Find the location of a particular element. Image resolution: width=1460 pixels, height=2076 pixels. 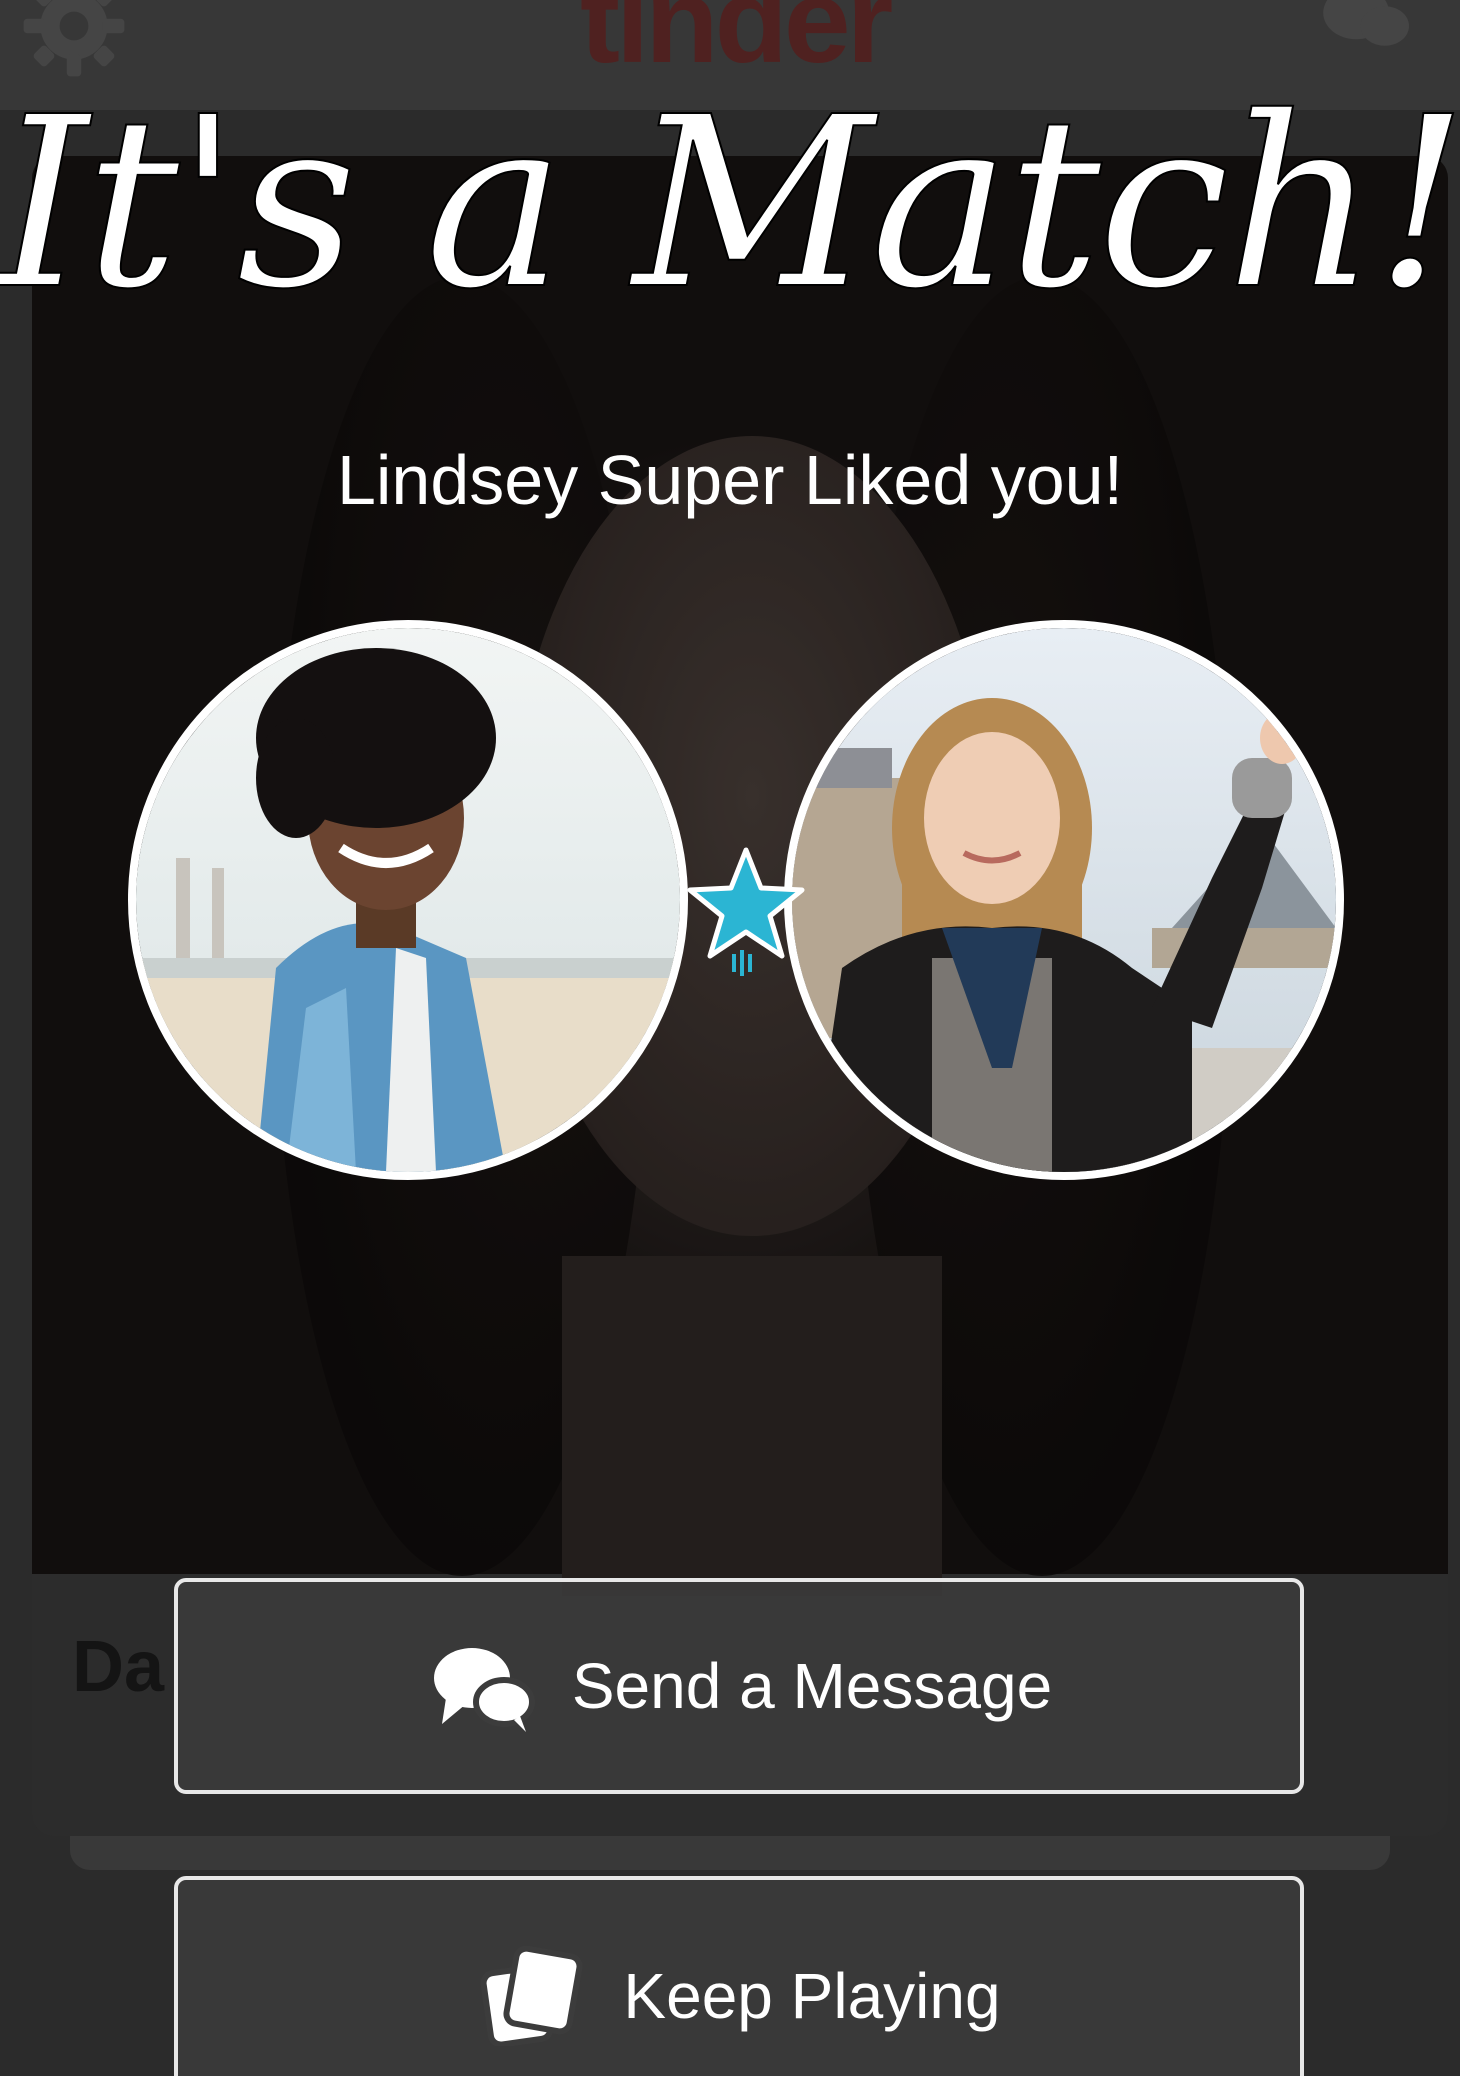

match-title: It's a Match! is located at coordinates (730, 203).